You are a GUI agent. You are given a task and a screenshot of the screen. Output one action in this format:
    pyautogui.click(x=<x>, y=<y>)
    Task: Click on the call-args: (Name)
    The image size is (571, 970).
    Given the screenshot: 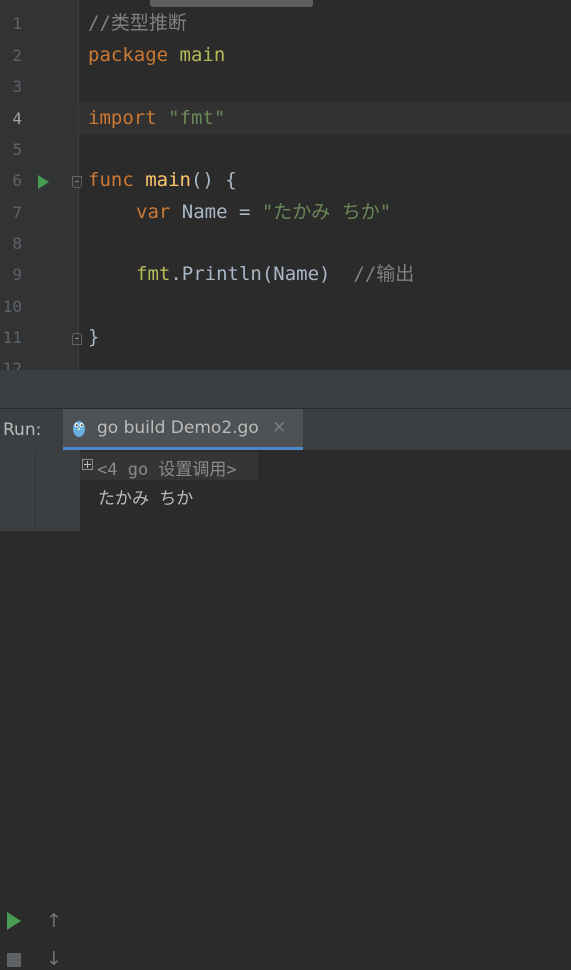 What is the action you would take?
    pyautogui.click(x=307, y=274)
    